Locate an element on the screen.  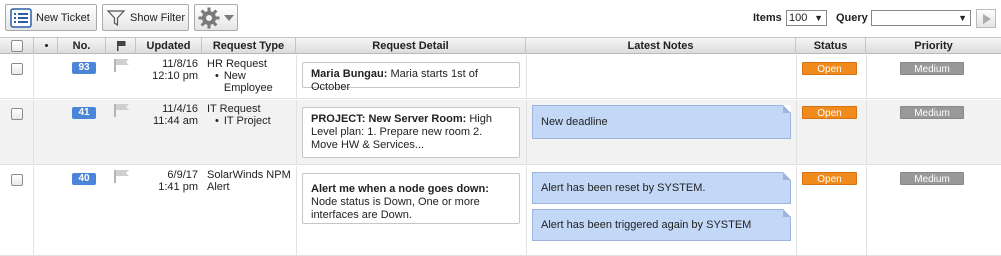
request-subtype: IT Project is located at coordinates (247, 121).